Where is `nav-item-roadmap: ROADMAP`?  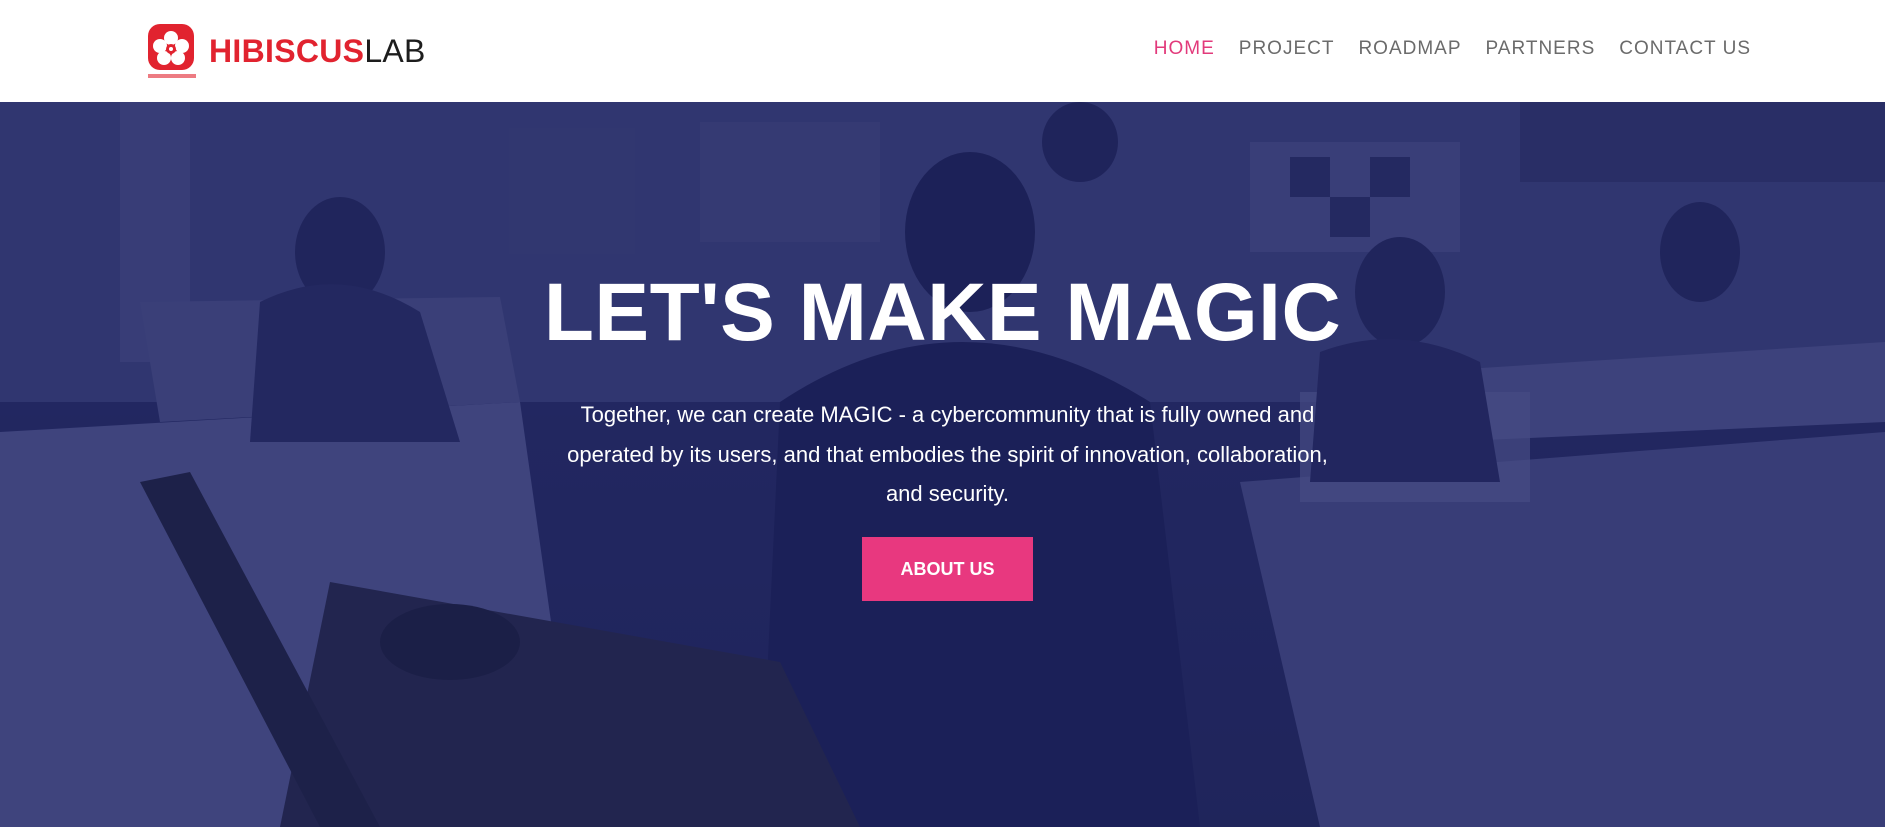
nav-item-roadmap: ROADMAP is located at coordinates (1409, 49).